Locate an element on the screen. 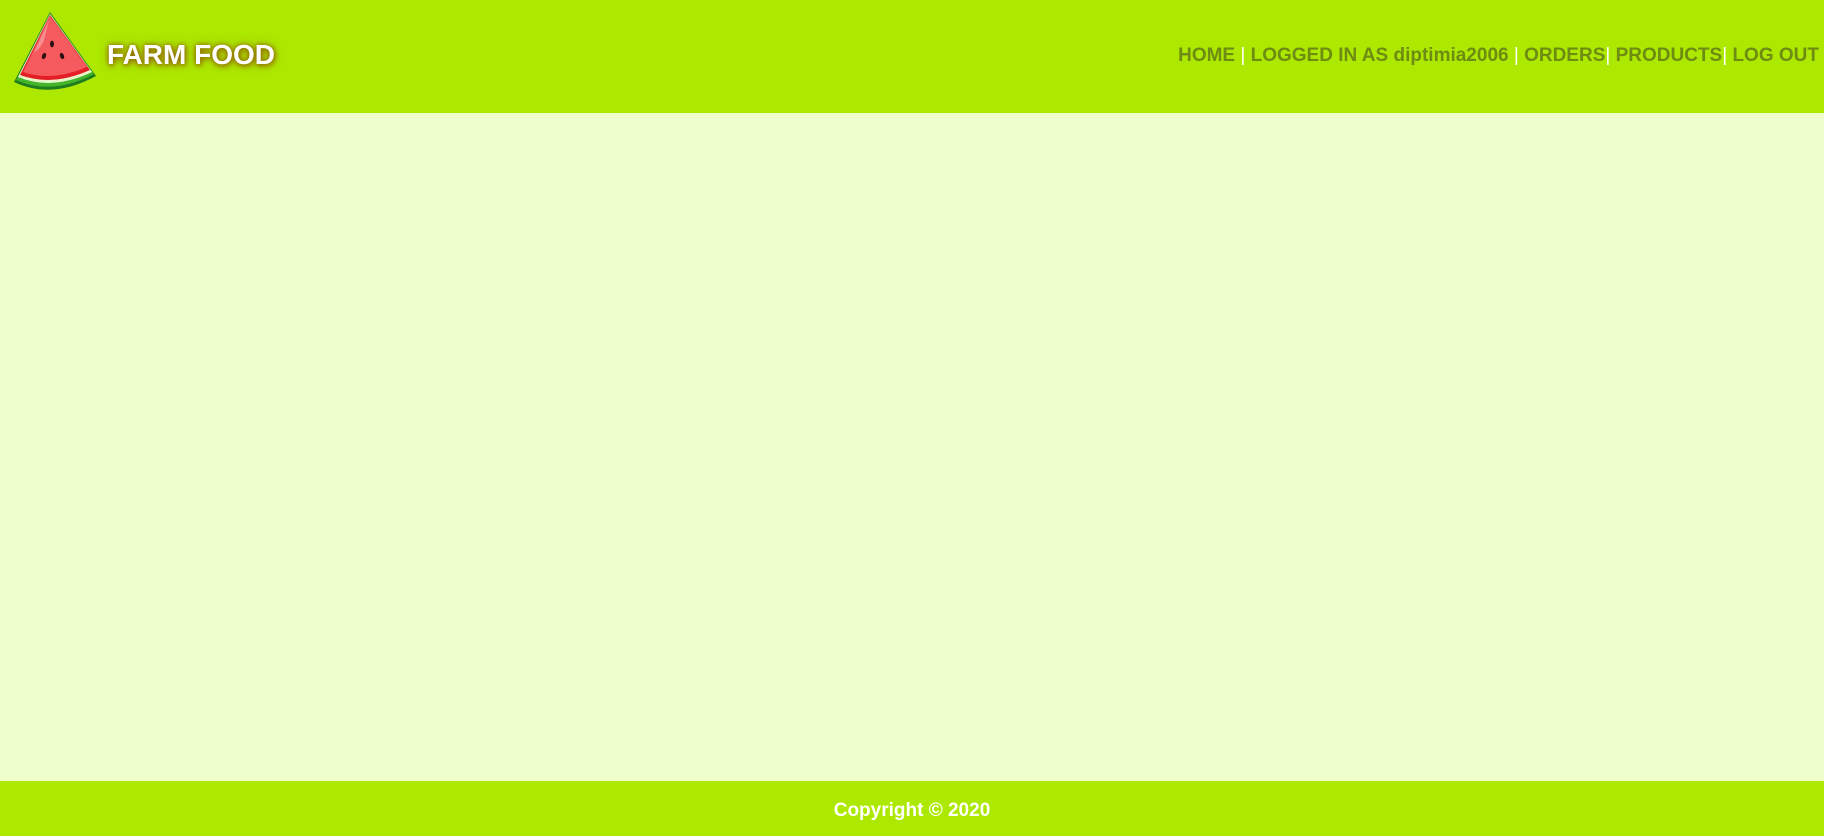 Image resolution: width=1824 pixels, height=836 pixels. nav-home-link: HOME is located at coordinates (1206, 55).